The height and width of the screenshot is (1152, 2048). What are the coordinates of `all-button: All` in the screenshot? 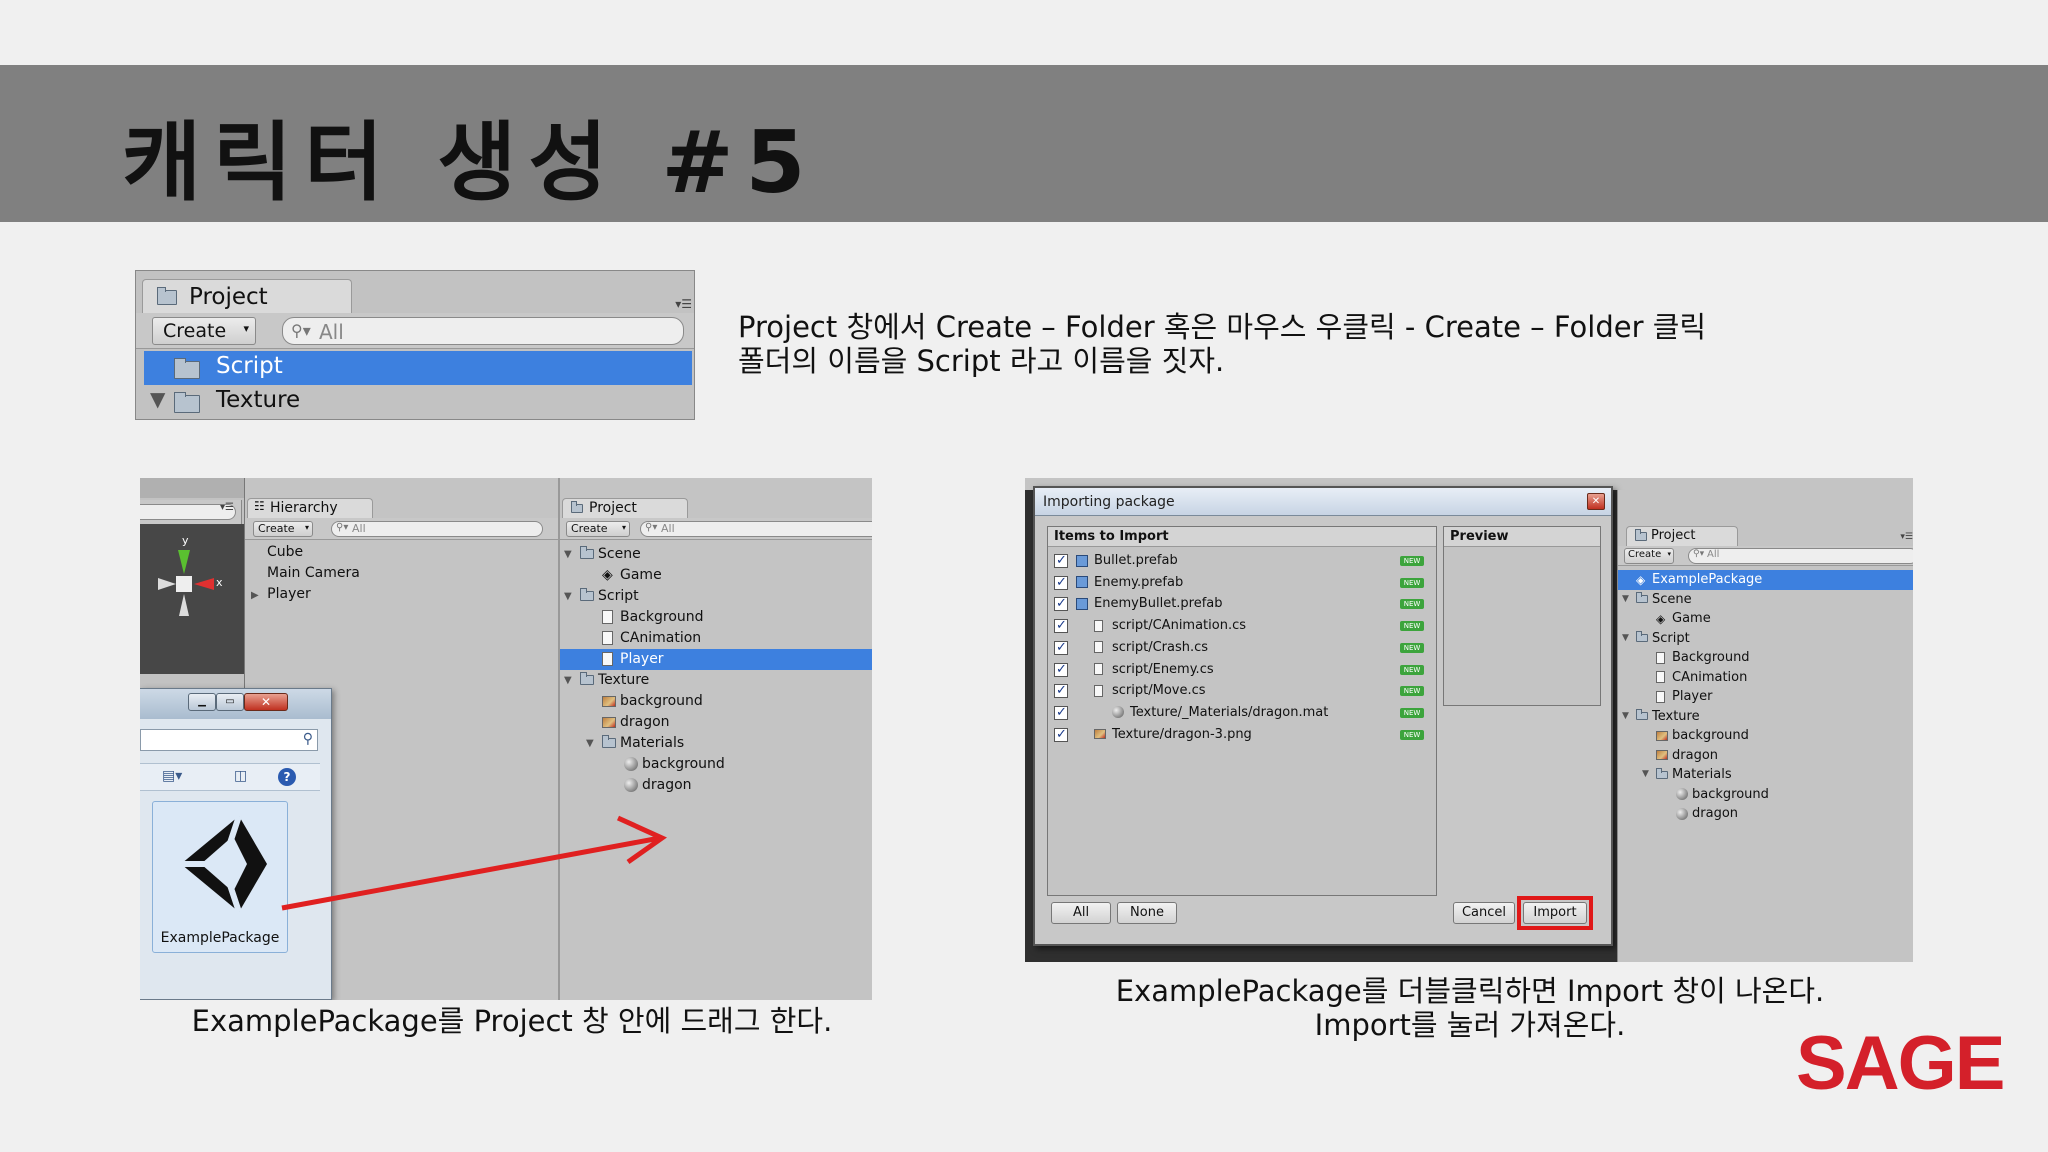 It's located at (1081, 913).